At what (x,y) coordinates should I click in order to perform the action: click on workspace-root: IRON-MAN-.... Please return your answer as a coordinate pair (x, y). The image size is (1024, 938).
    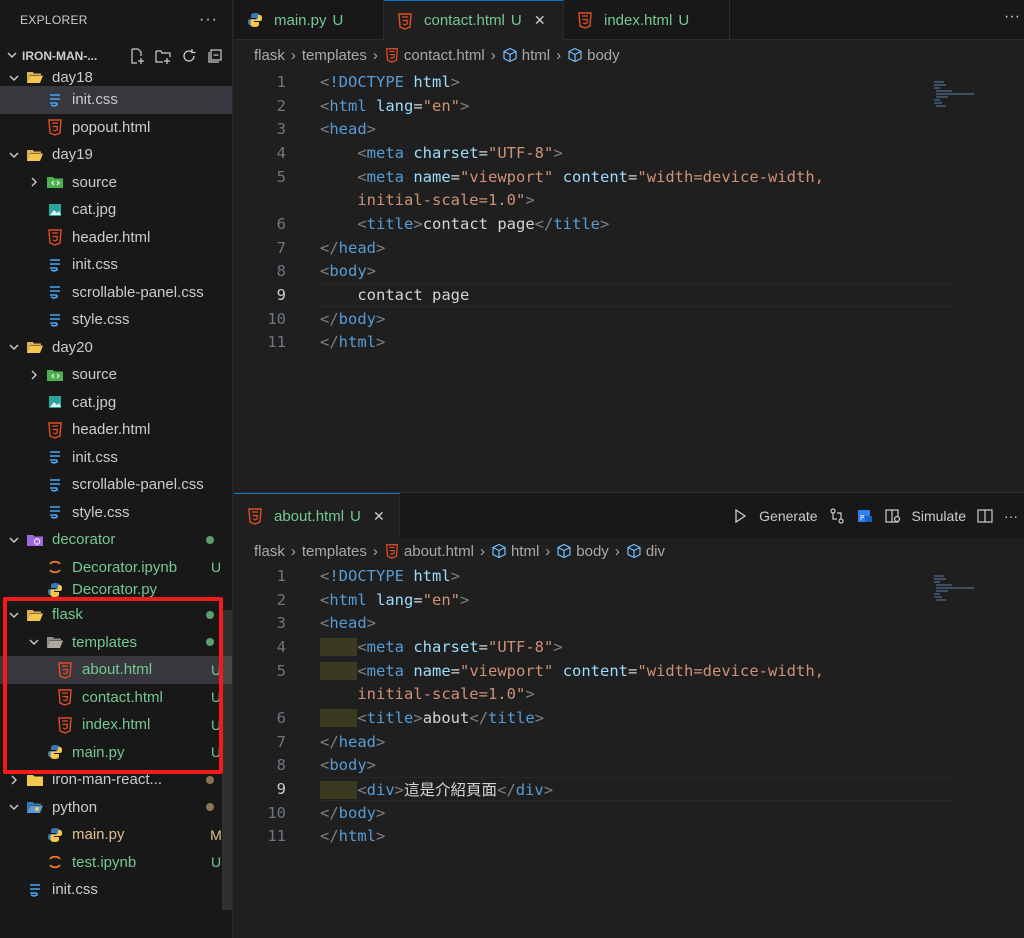
    Looking at the image, I should click on (116, 56).